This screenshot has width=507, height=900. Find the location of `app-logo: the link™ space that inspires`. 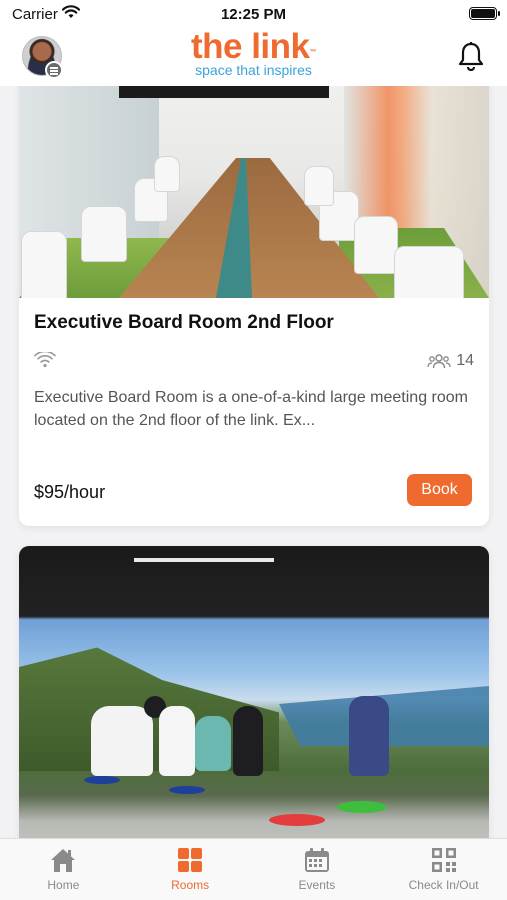

app-logo: the link™ space that inspires is located at coordinates (253, 52).